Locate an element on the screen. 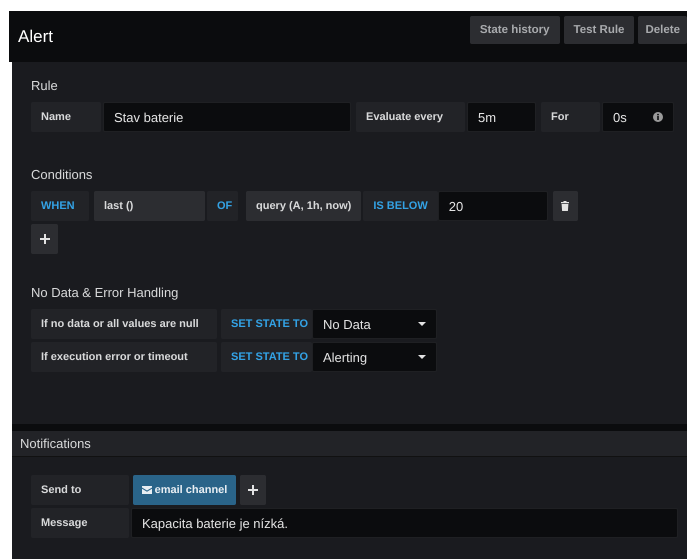 The width and height of the screenshot is (687, 559). section-heading: No Data & Error Handling is located at coordinates (104, 292).